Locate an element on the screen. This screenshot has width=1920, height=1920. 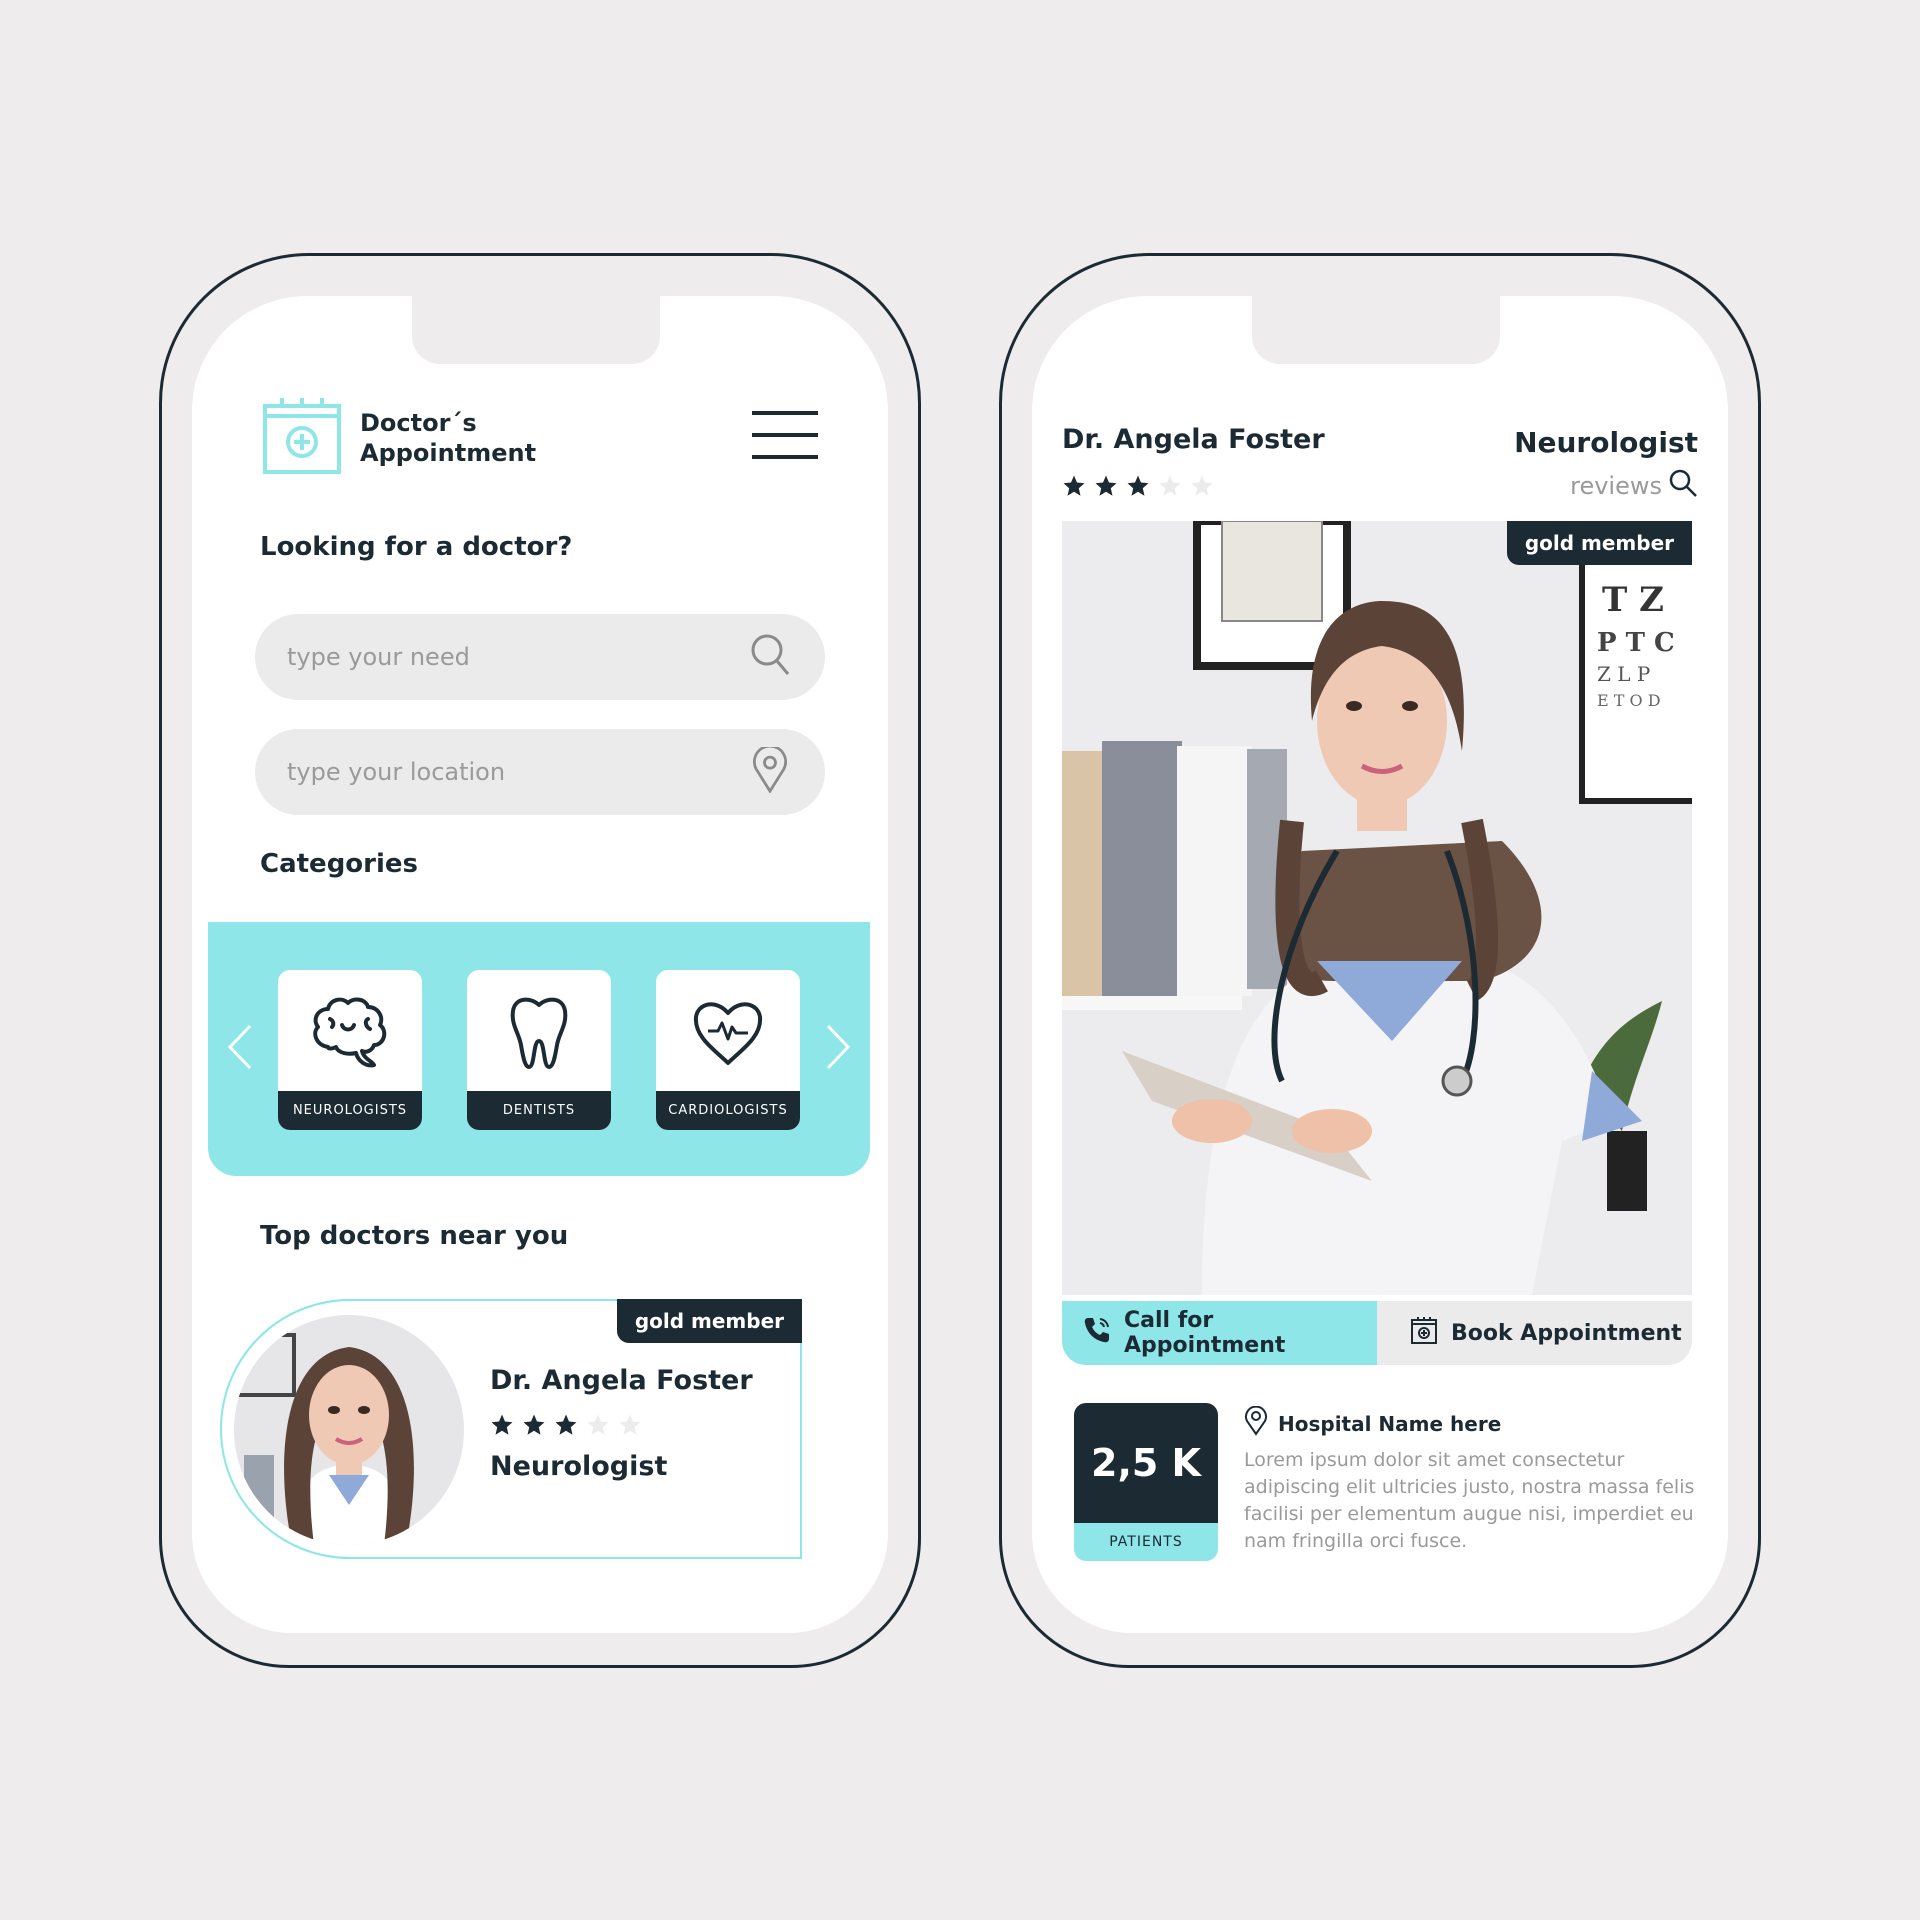
hamburger-menu-icon is located at coordinates (785, 435).